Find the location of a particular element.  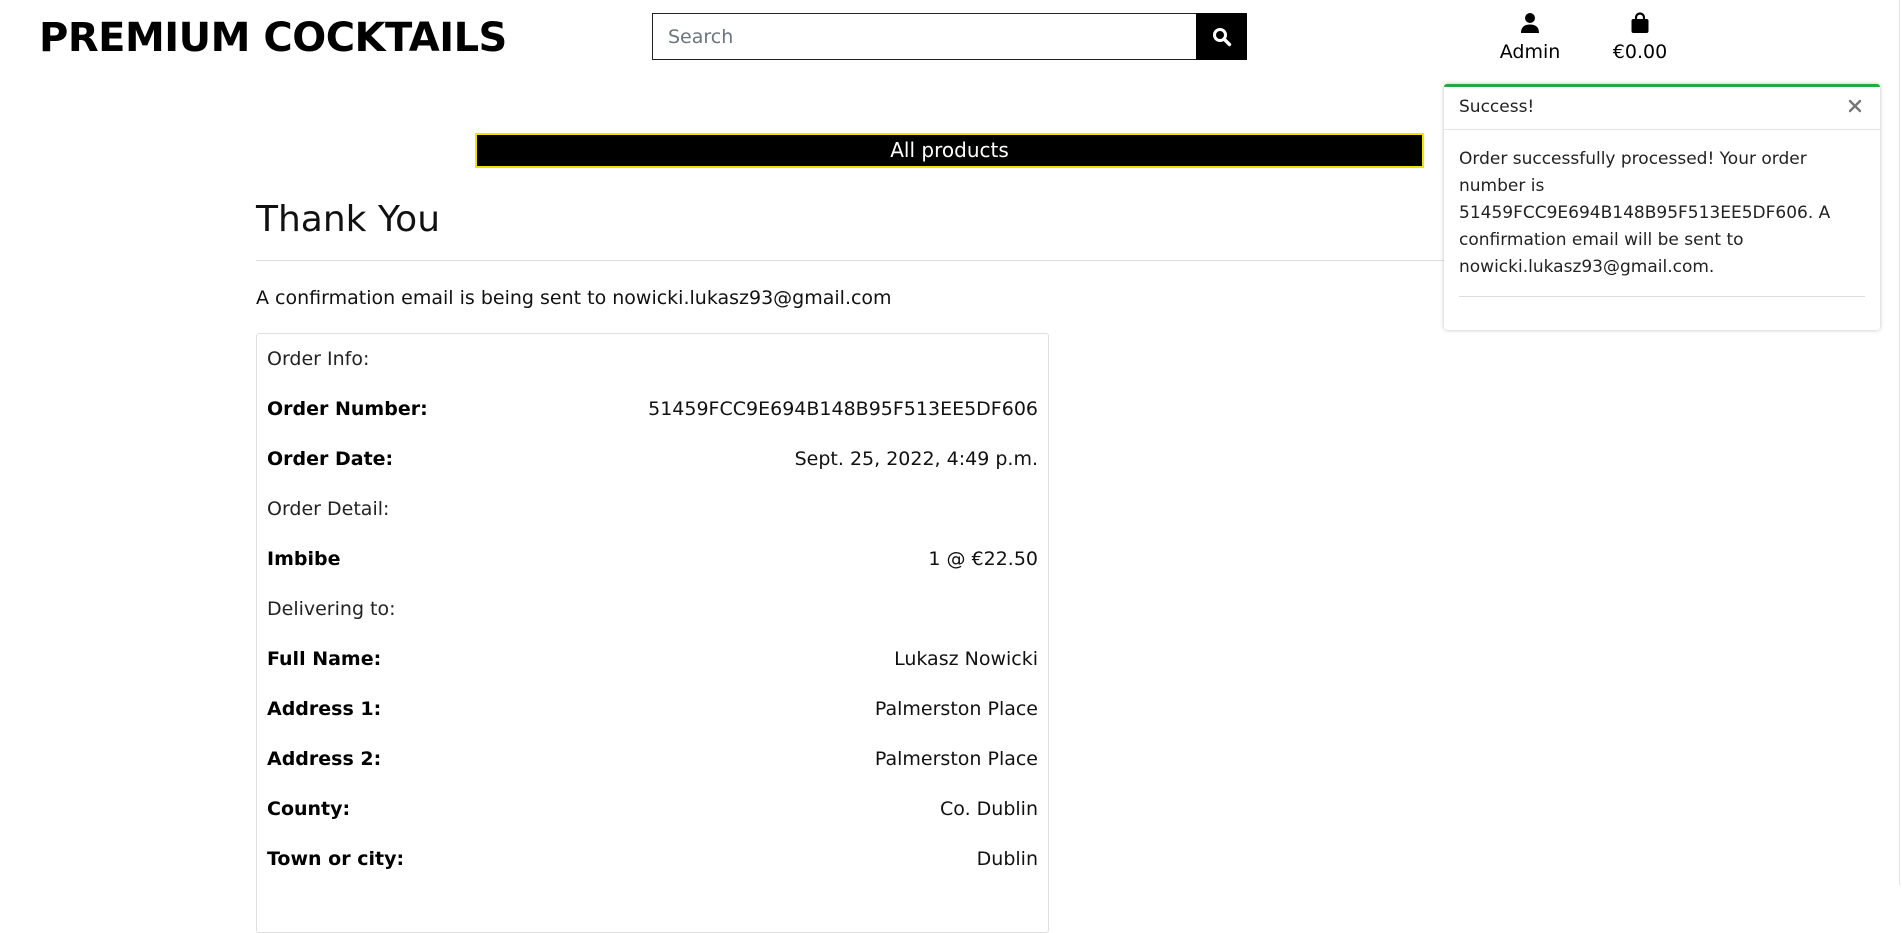

title-divider is located at coordinates (861, 260).